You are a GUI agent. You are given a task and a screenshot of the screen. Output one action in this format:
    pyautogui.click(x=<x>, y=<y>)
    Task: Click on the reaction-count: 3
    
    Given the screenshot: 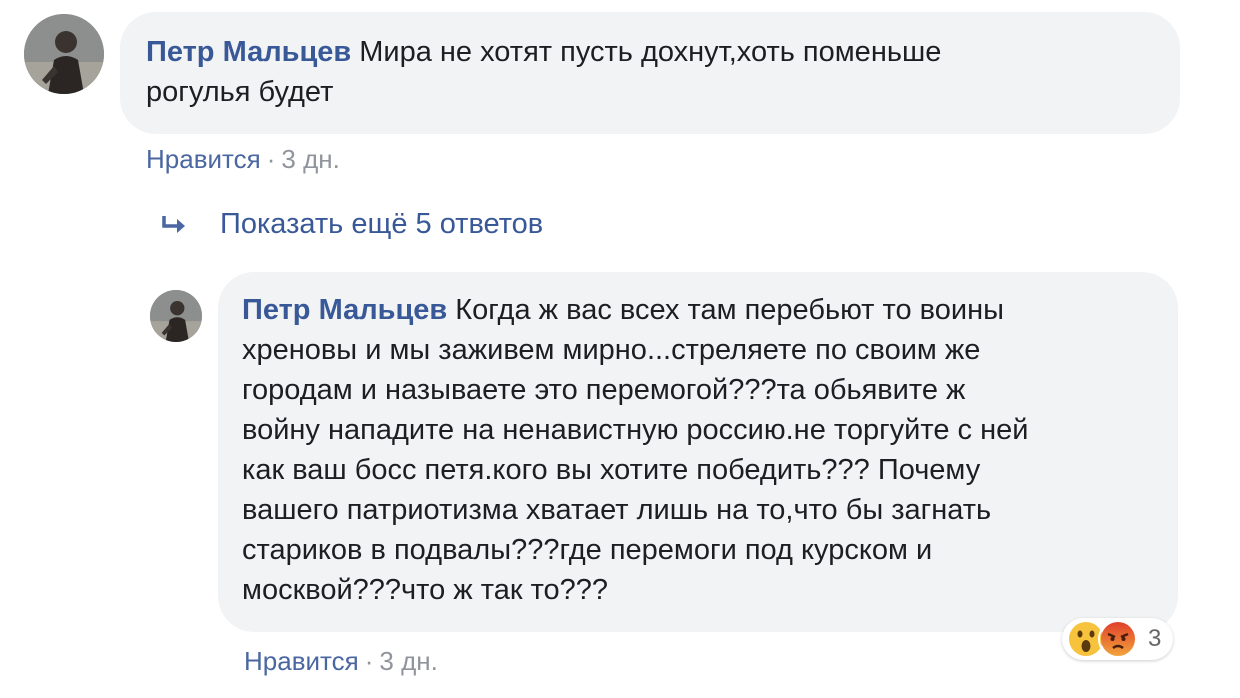 What is the action you would take?
    pyautogui.click(x=1155, y=638)
    